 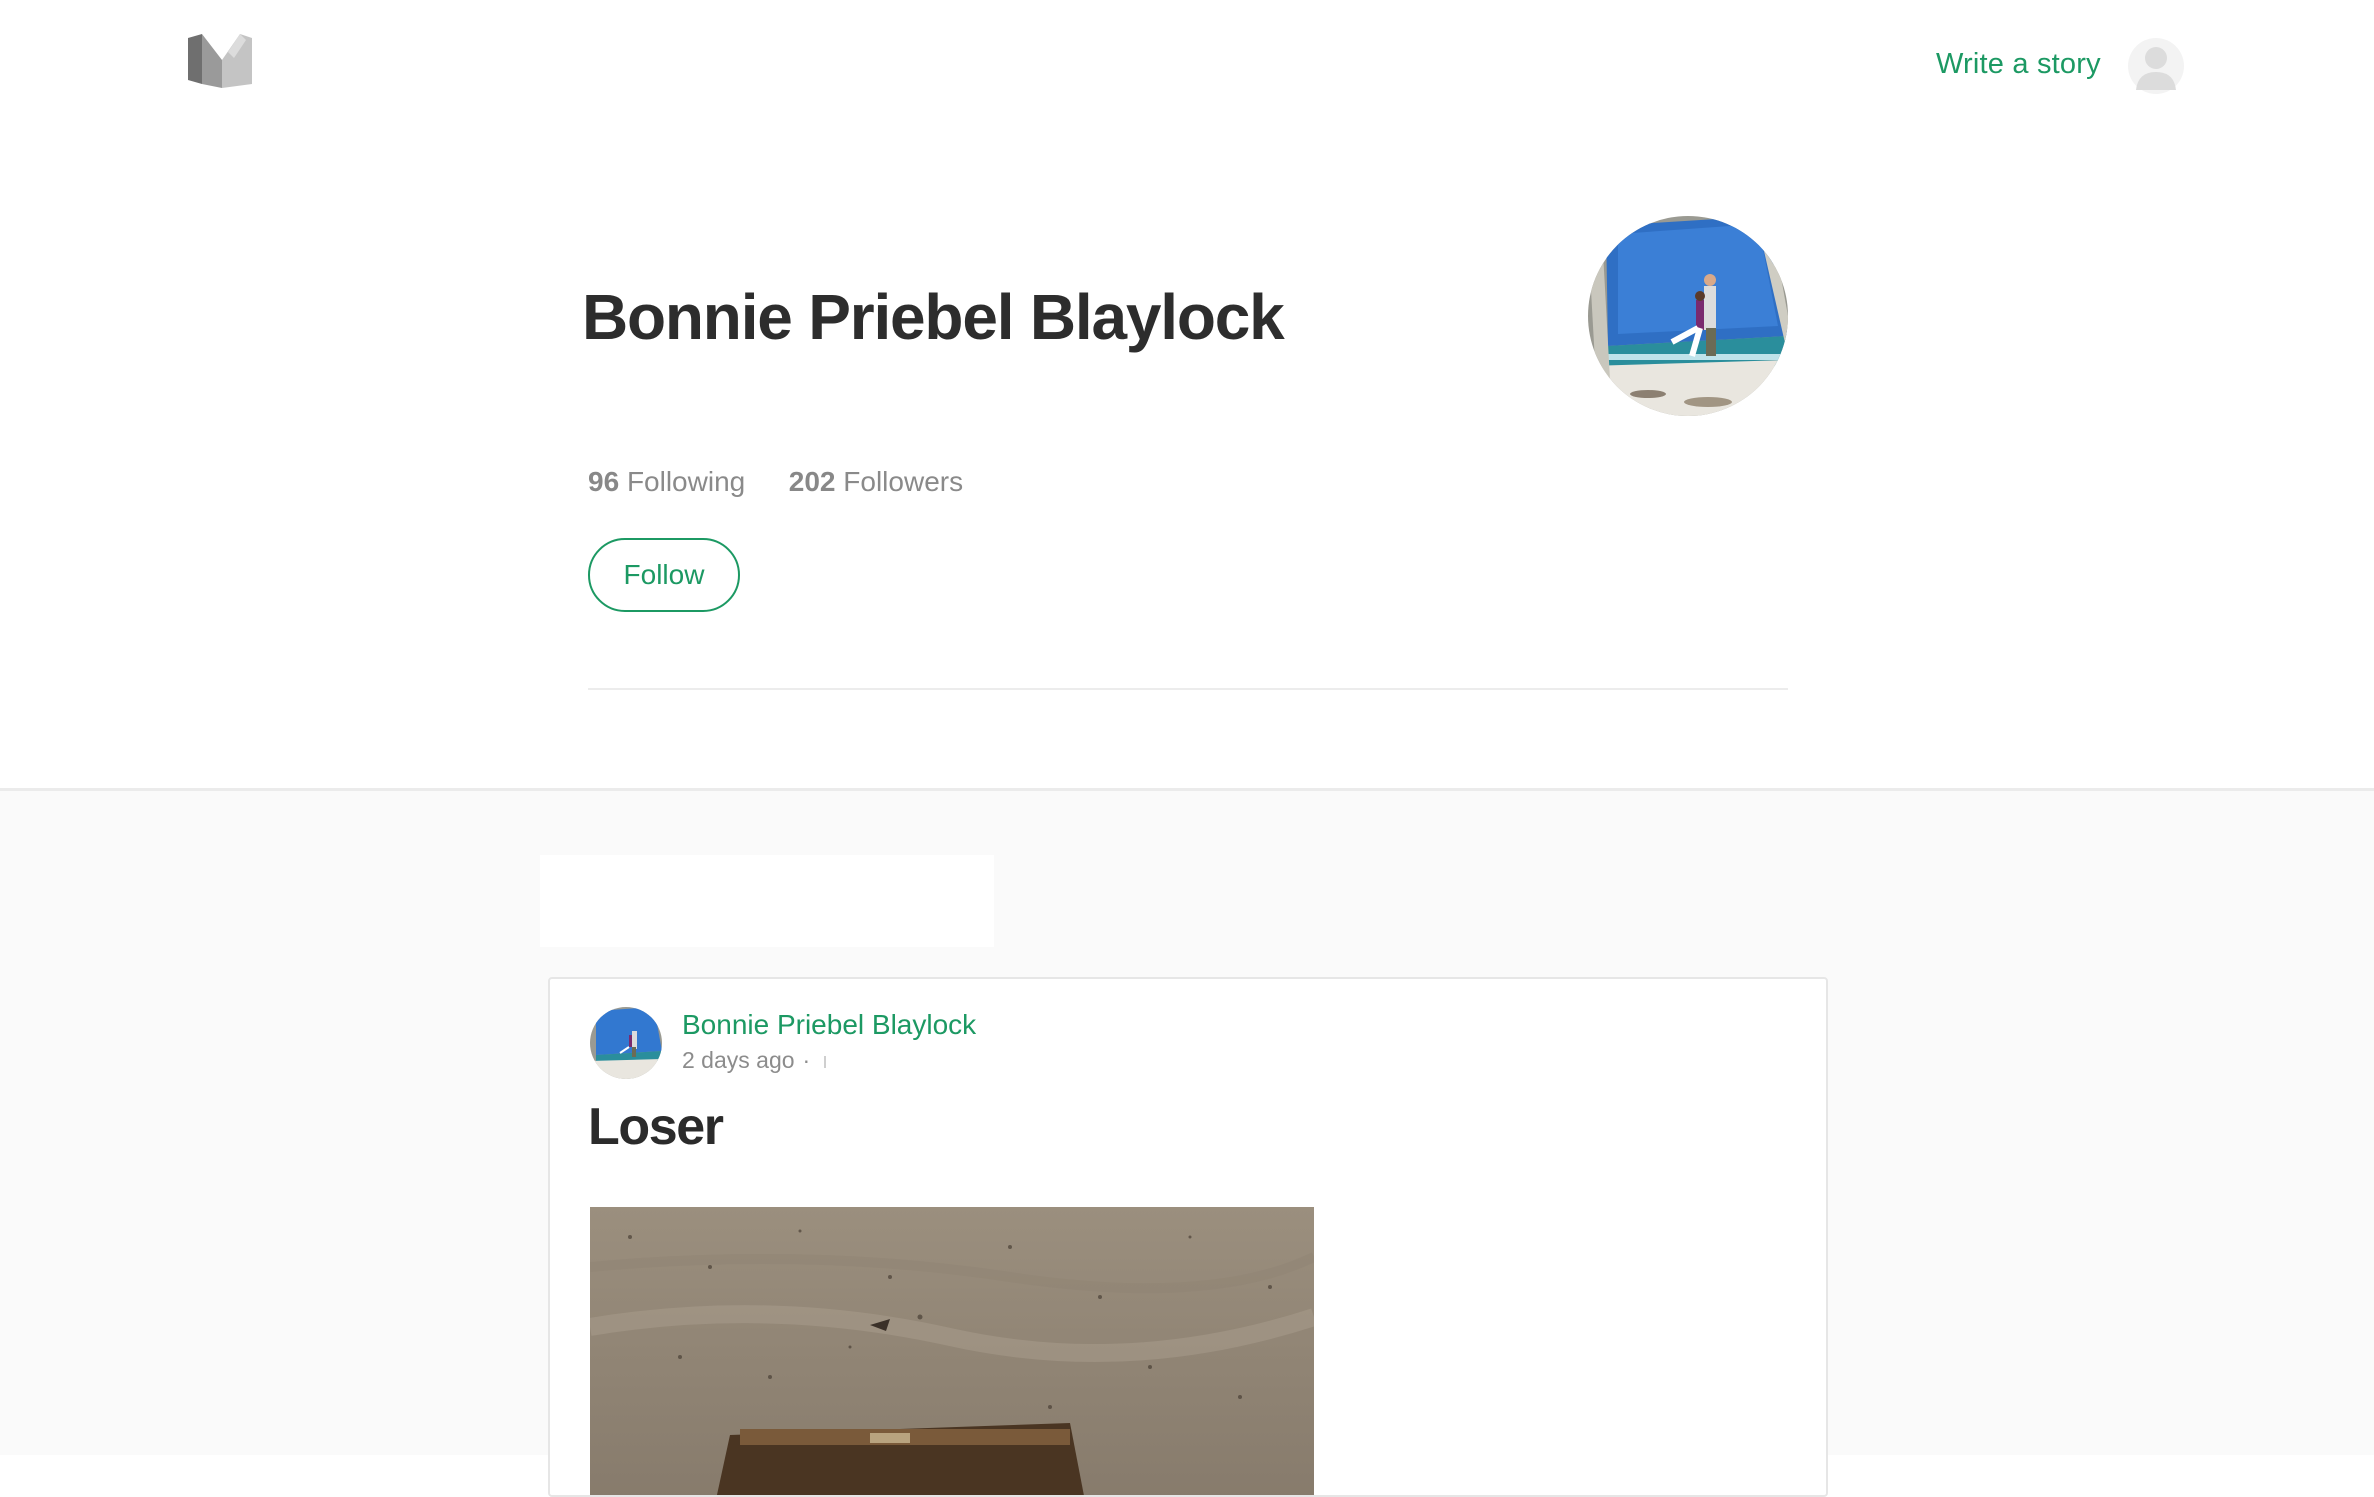 What do you see at coordinates (933, 317) in the screenshot?
I see `profile-name: Bonnie Priebel Blaylock` at bounding box center [933, 317].